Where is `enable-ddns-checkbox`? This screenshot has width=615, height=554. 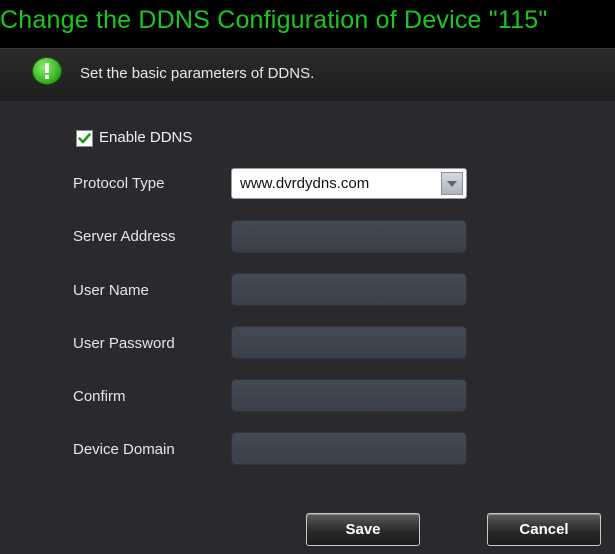 enable-ddns-checkbox is located at coordinates (84, 138).